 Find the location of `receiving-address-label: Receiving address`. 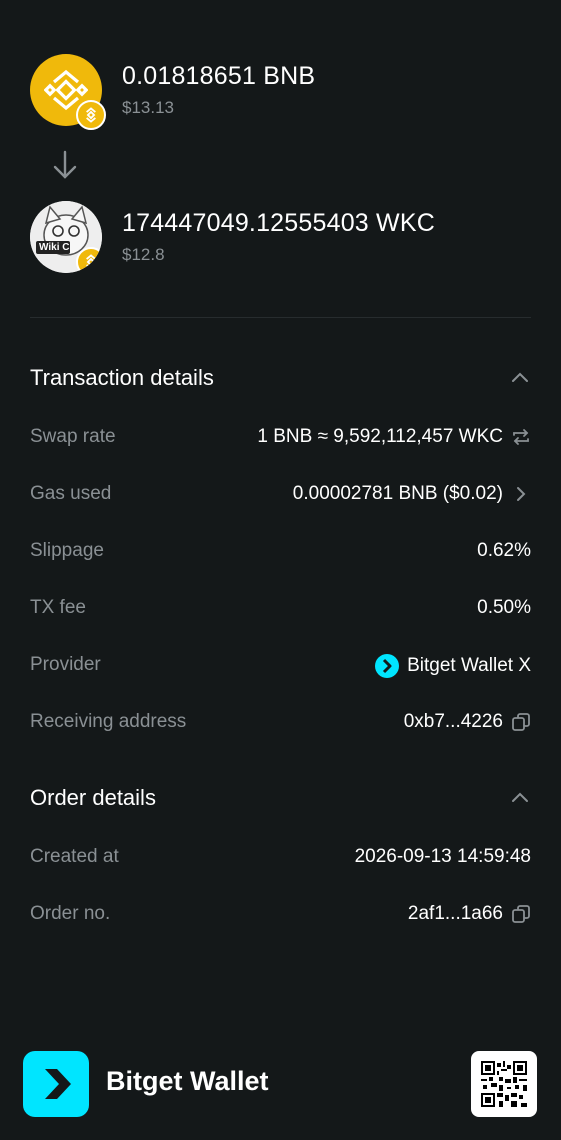

receiving-address-label: Receiving address is located at coordinates (108, 721).